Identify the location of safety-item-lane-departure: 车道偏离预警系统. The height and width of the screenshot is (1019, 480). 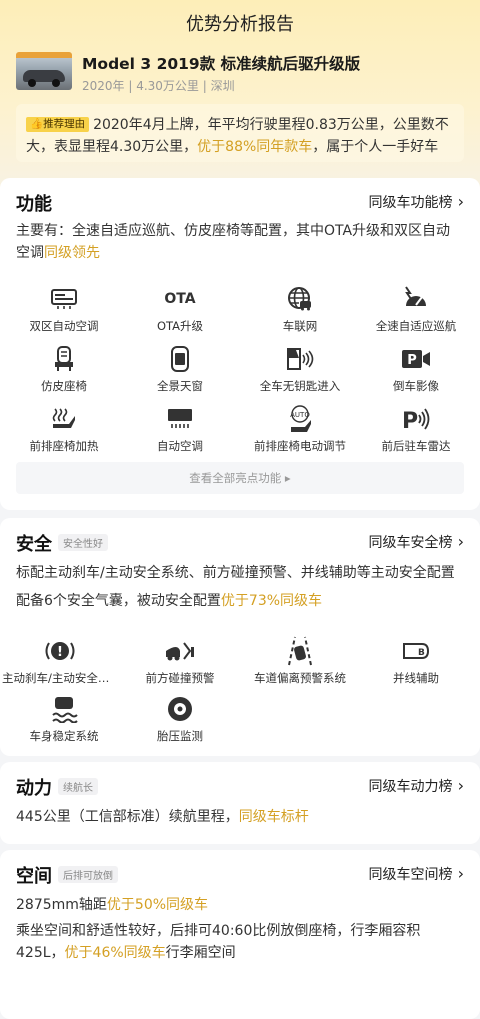
(300, 661).